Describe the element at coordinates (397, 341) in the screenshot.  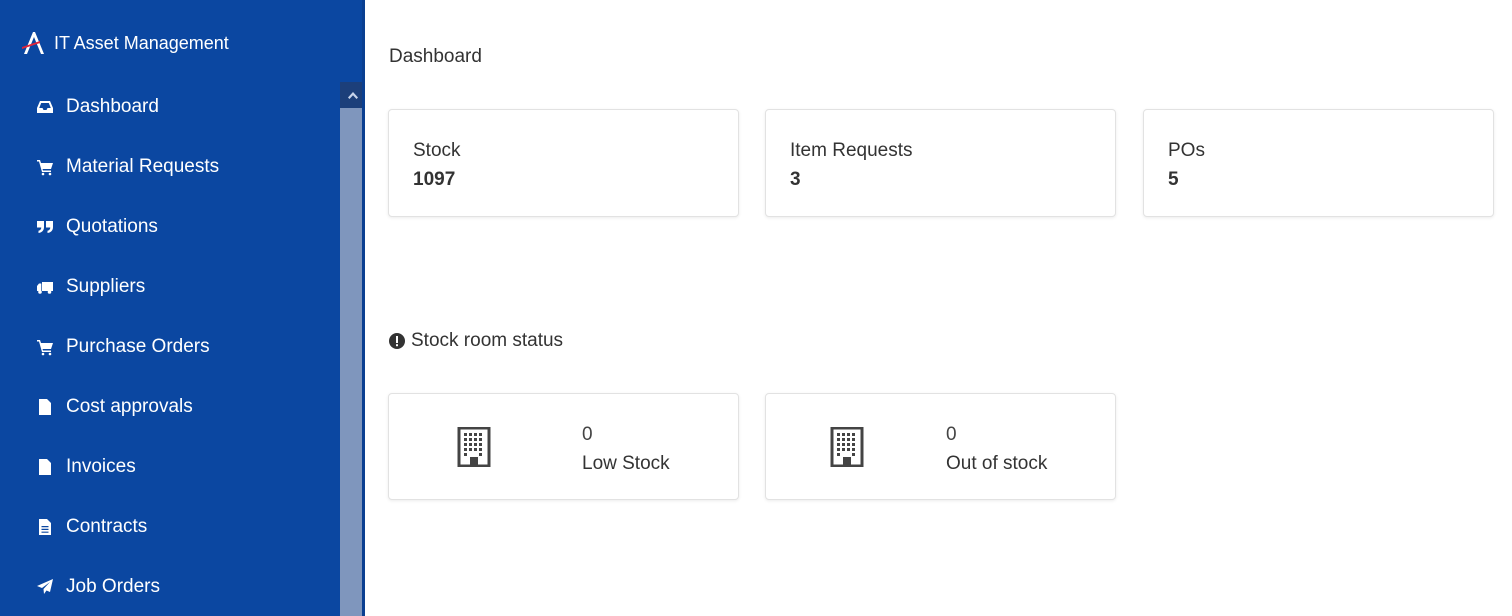
I see `exclamation-circle-icon` at that location.